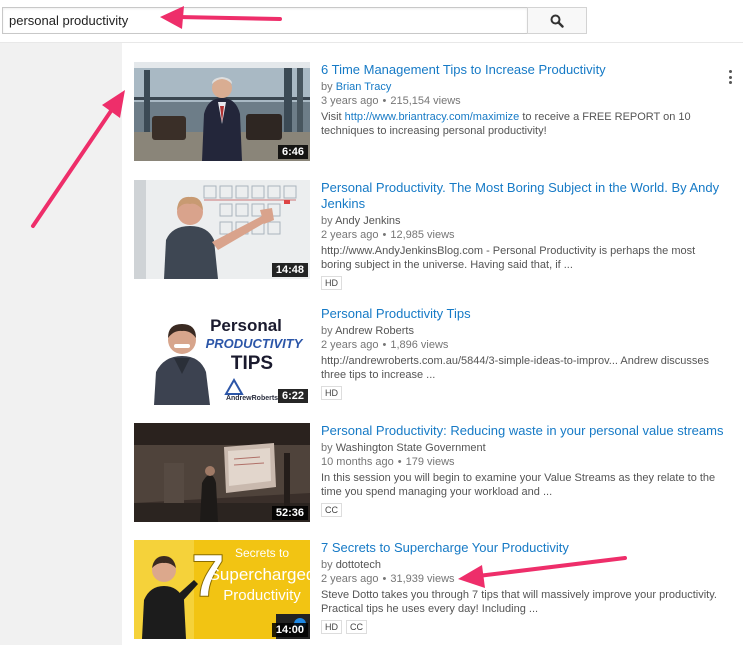 The width and height of the screenshot is (743, 645). Describe the element at coordinates (523, 345) in the screenshot. I see `video-meta: 2 years ago • 1,896 views` at that location.